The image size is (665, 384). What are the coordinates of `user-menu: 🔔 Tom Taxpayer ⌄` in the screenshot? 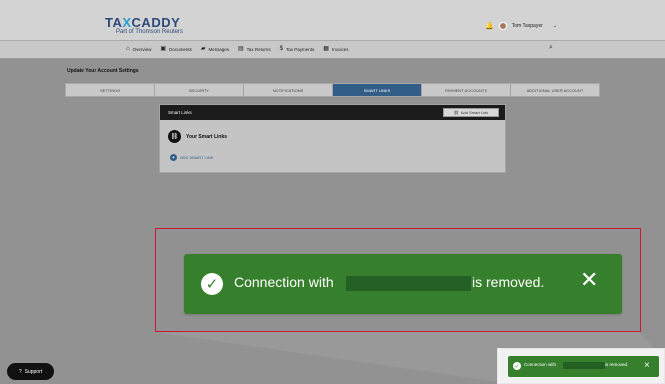 It's located at (521, 26).